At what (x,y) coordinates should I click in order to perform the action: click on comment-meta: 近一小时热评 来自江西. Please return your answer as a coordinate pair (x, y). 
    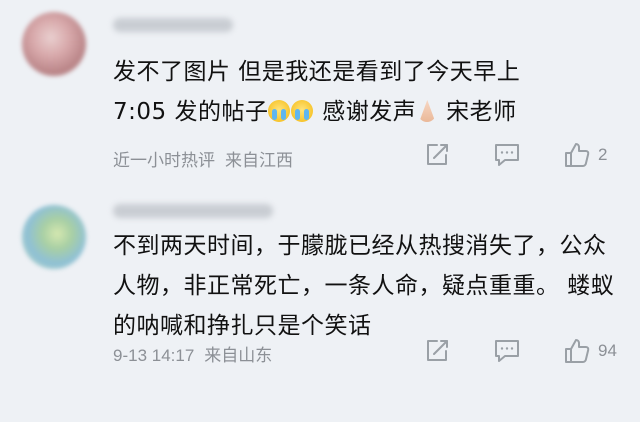
    Looking at the image, I should click on (203, 158).